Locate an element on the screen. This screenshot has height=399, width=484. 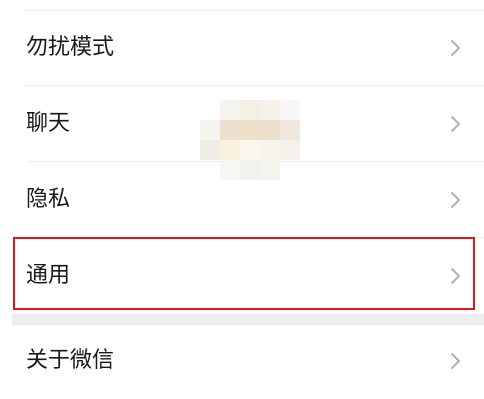
settings-item-label: 勿扰模式 is located at coordinates (70, 47).